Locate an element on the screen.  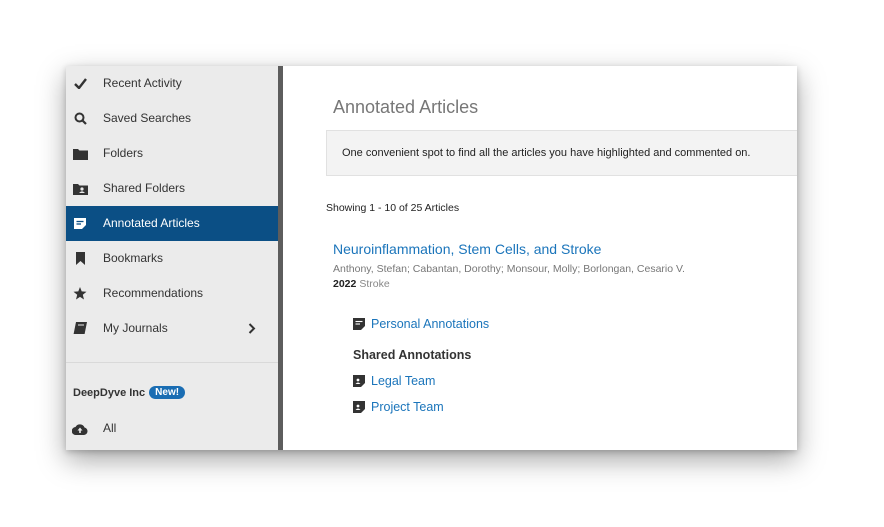
sidebar-item-recent-activity: Recent Activity is located at coordinates (172, 83).